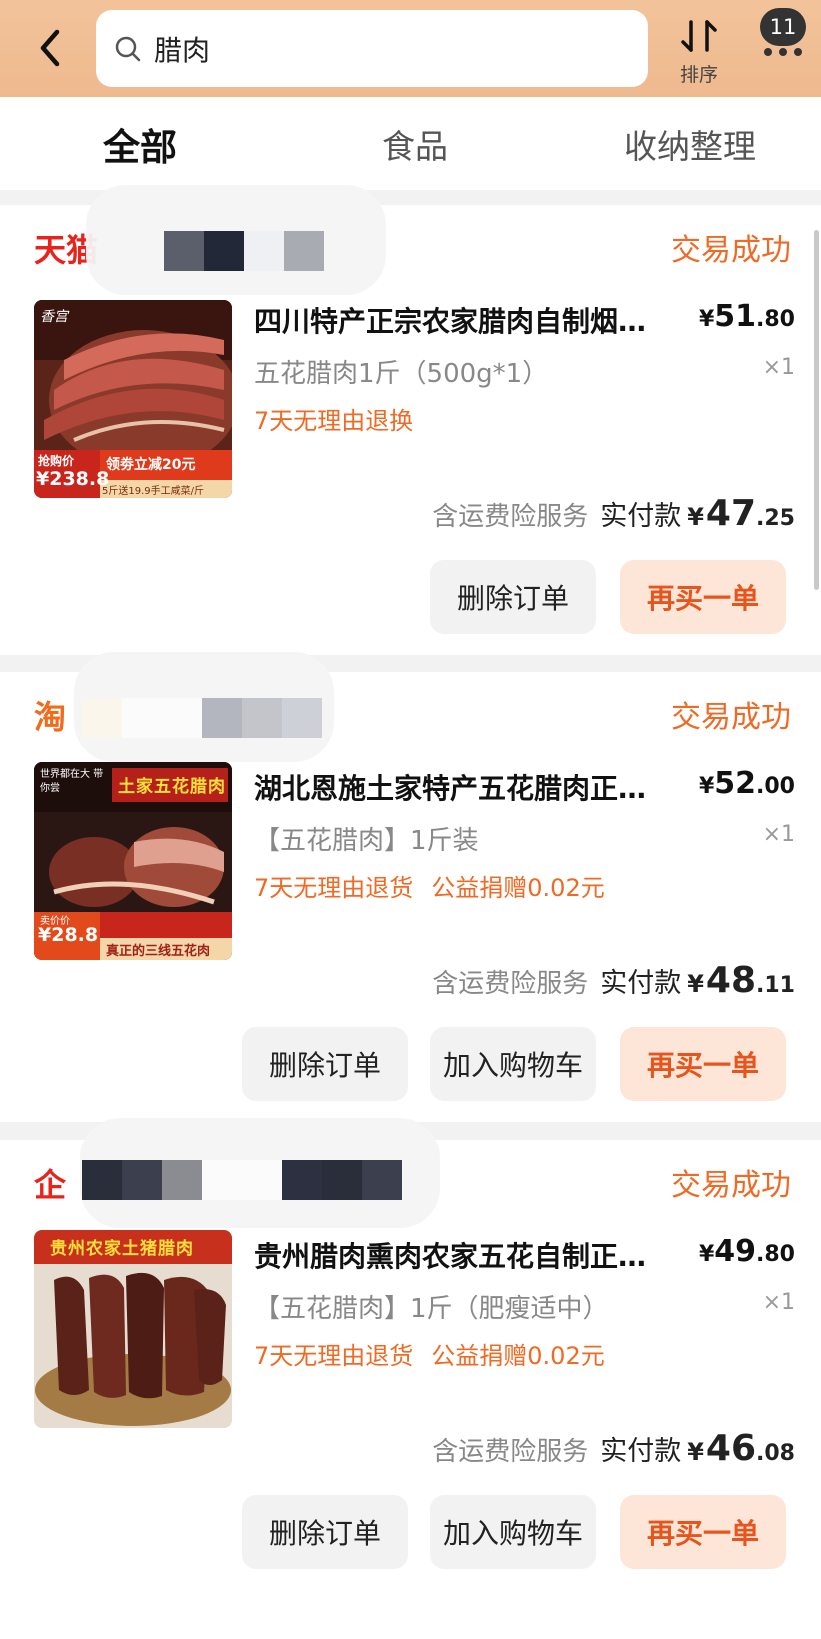  I want to click on tab-all: 全部, so click(140, 143).